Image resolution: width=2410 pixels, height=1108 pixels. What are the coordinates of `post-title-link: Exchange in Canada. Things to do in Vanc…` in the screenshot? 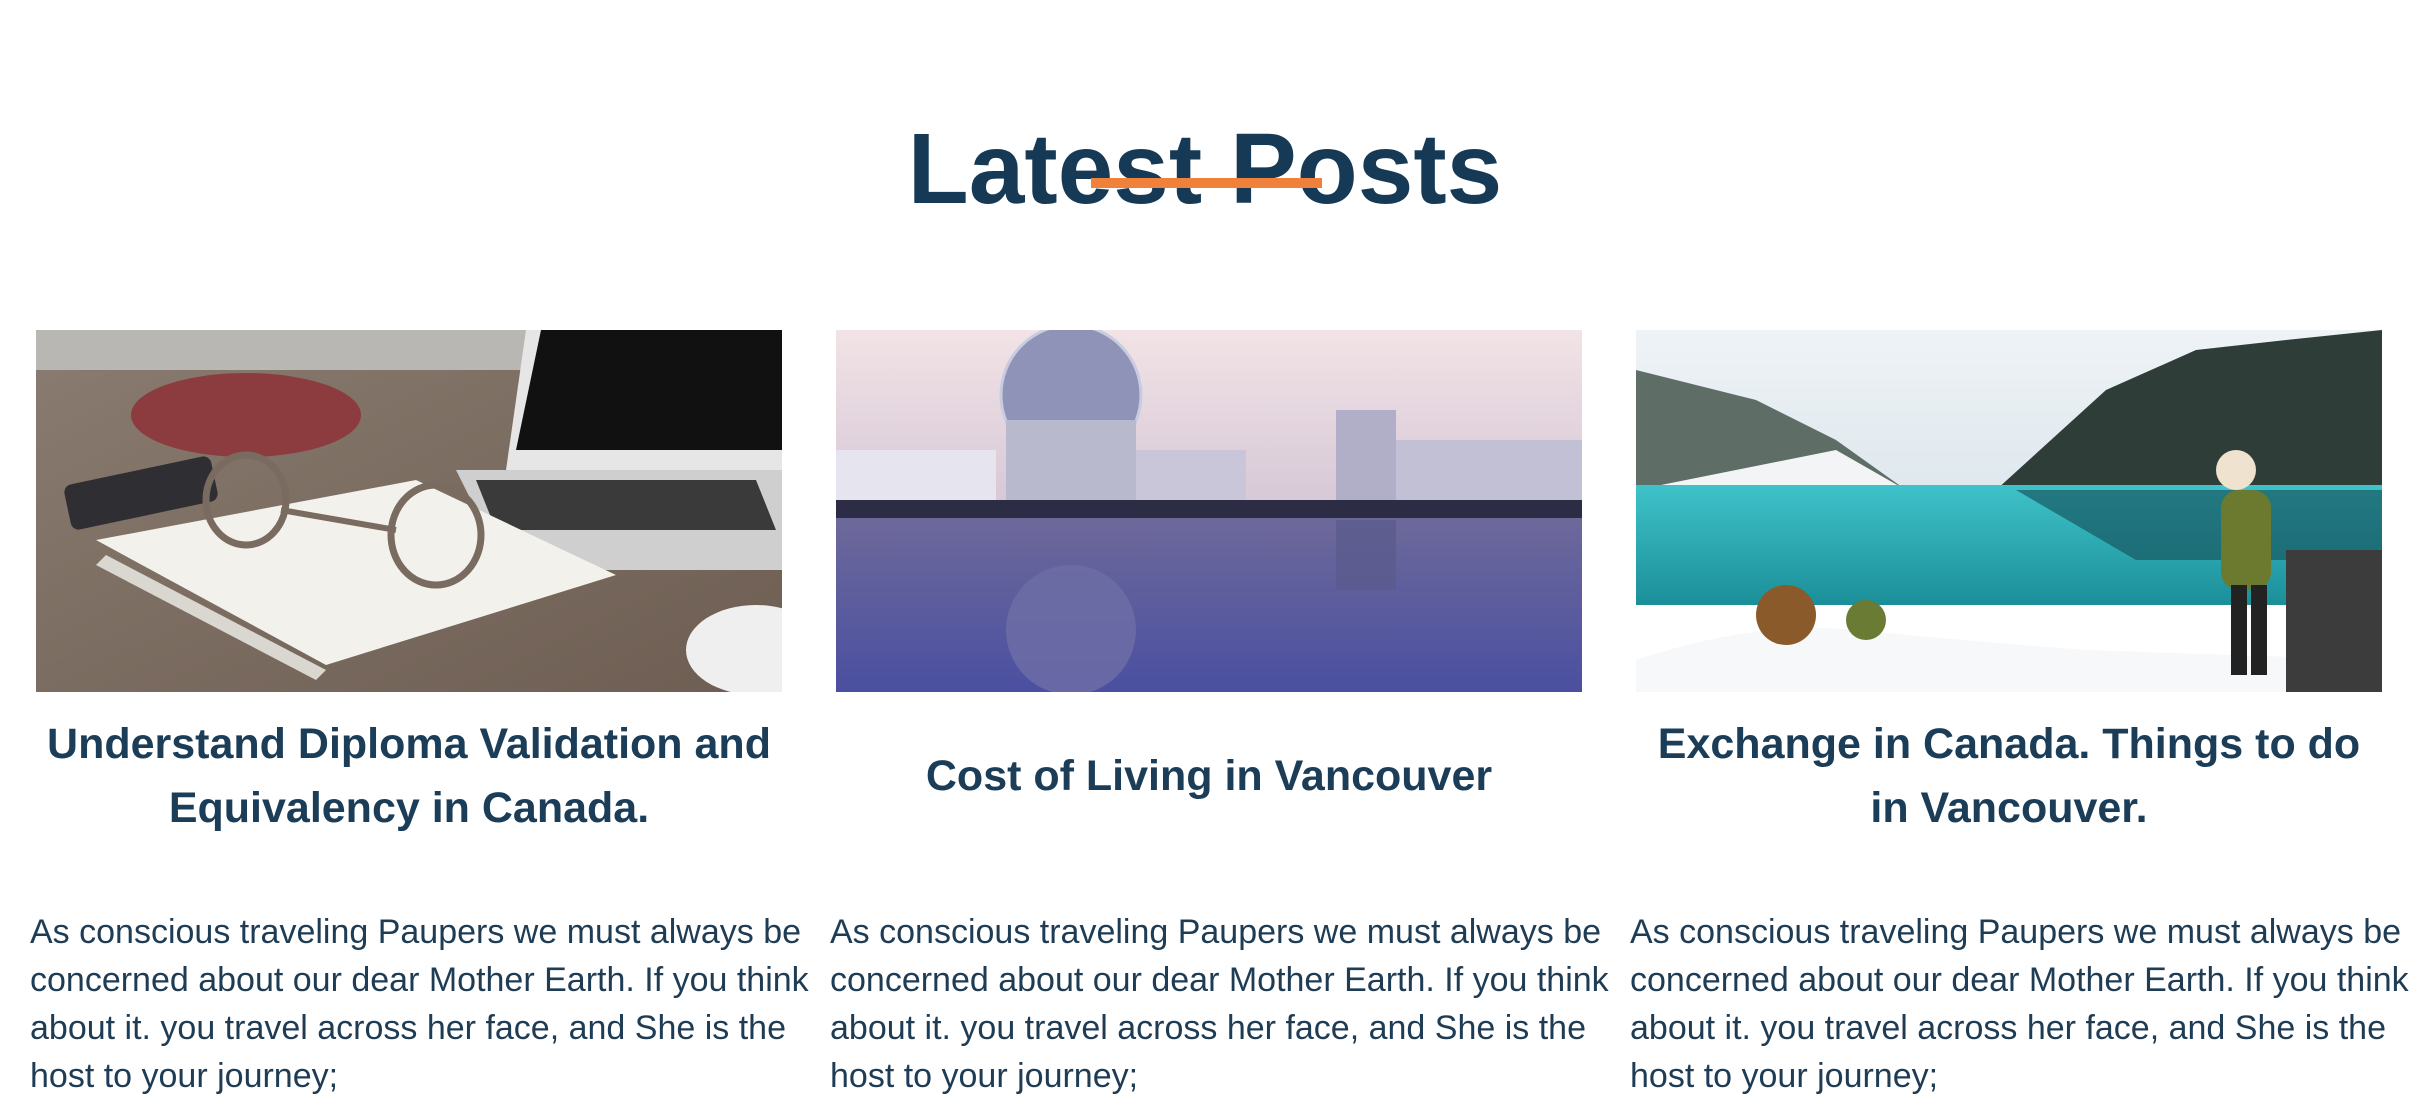 It's located at (2009, 776).